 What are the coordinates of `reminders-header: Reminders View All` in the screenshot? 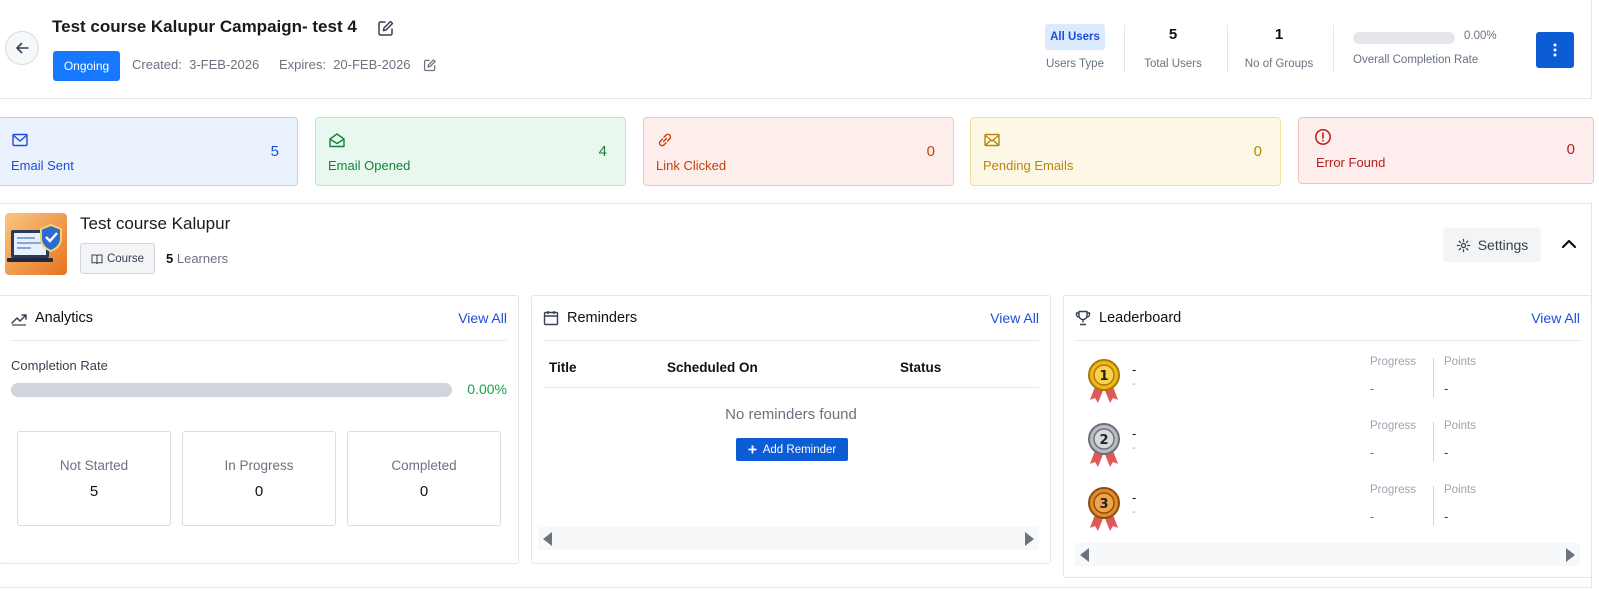 It's located at (791, 318).